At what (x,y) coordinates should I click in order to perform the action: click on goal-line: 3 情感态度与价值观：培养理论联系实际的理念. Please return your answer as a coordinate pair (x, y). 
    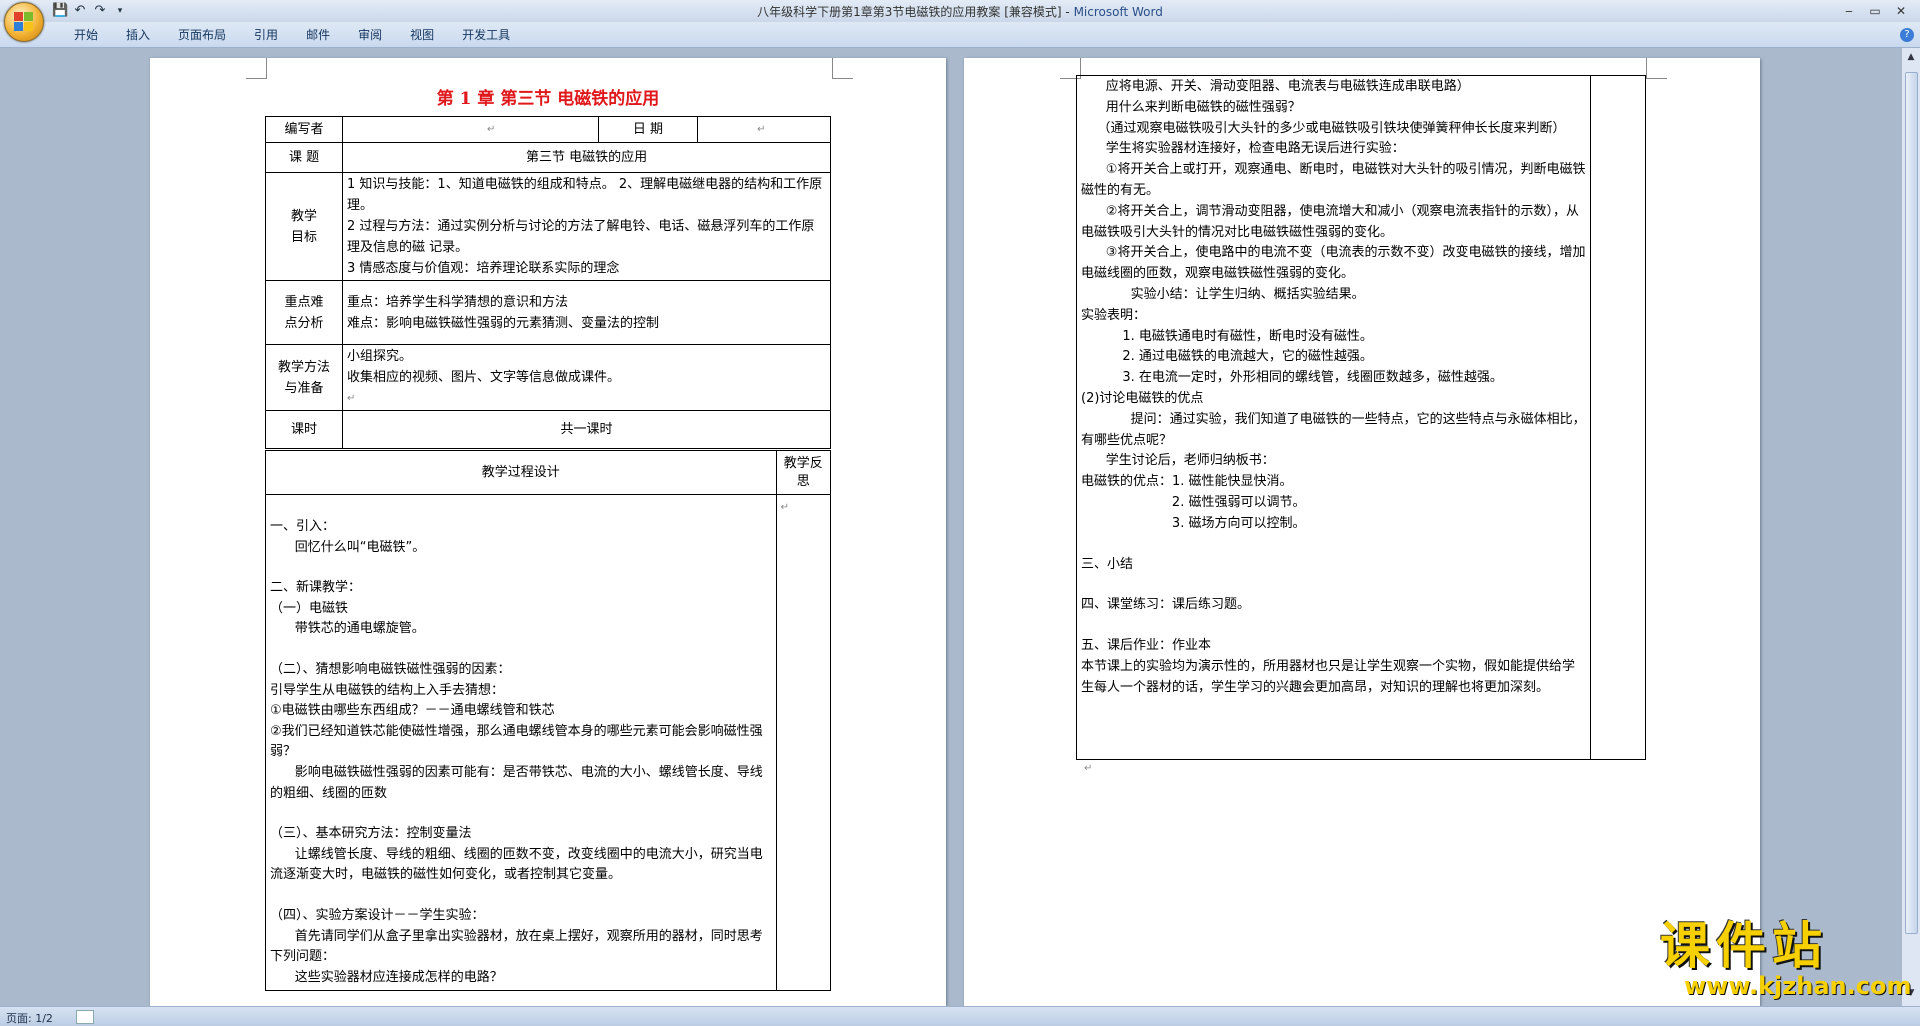
    Looking at the image, I should click on (483, 268).